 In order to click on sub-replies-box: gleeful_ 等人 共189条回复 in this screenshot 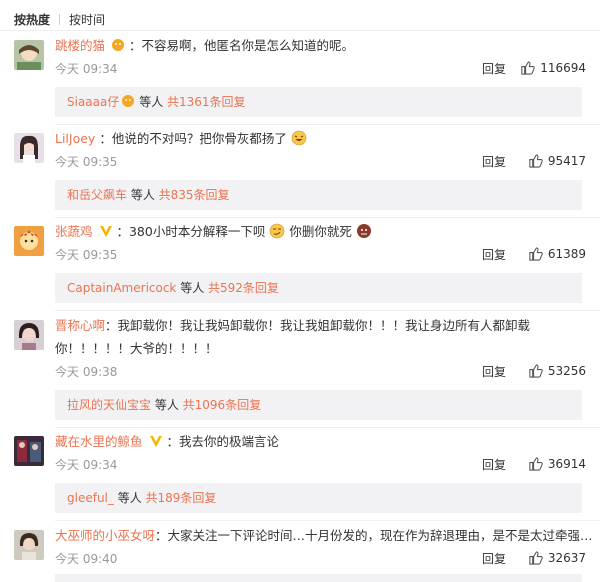, I will do `click(318, 498)`.